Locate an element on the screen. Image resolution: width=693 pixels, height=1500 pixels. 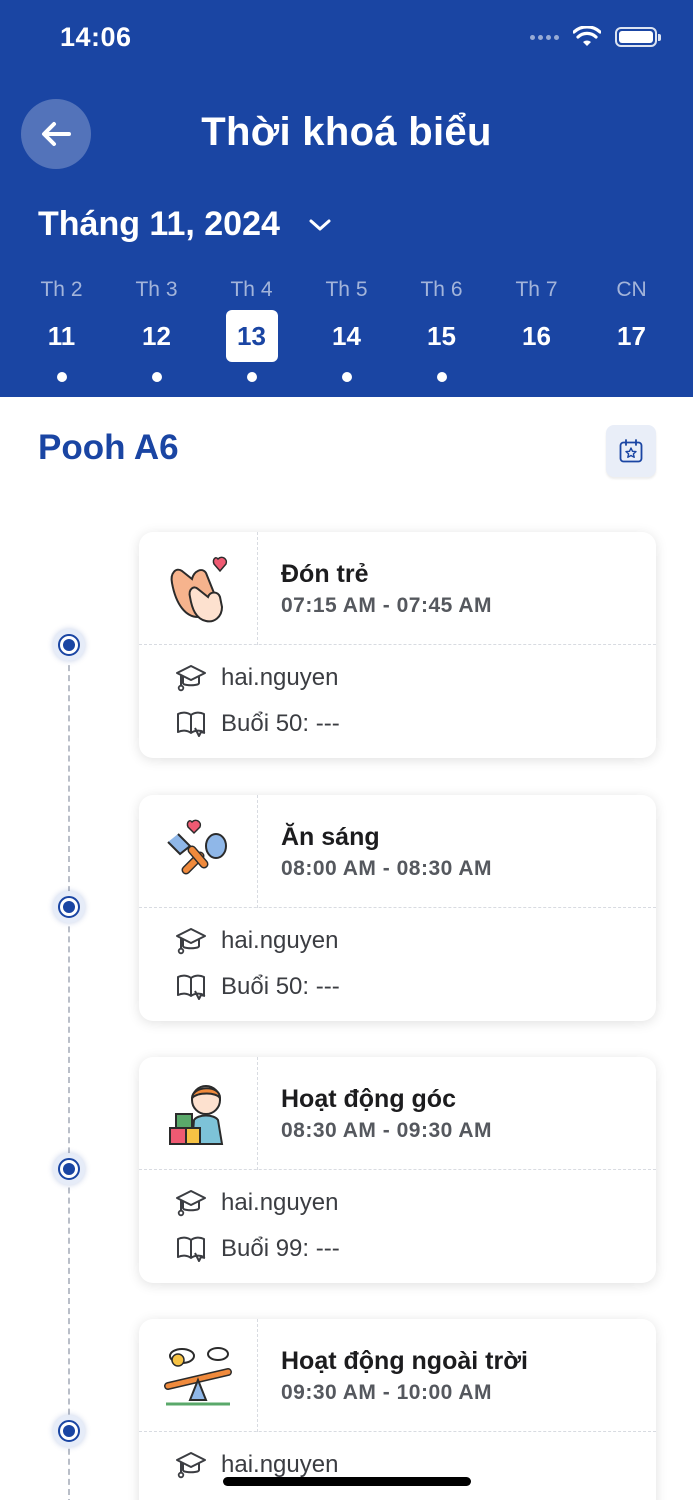
day-number: 15 is located at coordinates (441, 335).